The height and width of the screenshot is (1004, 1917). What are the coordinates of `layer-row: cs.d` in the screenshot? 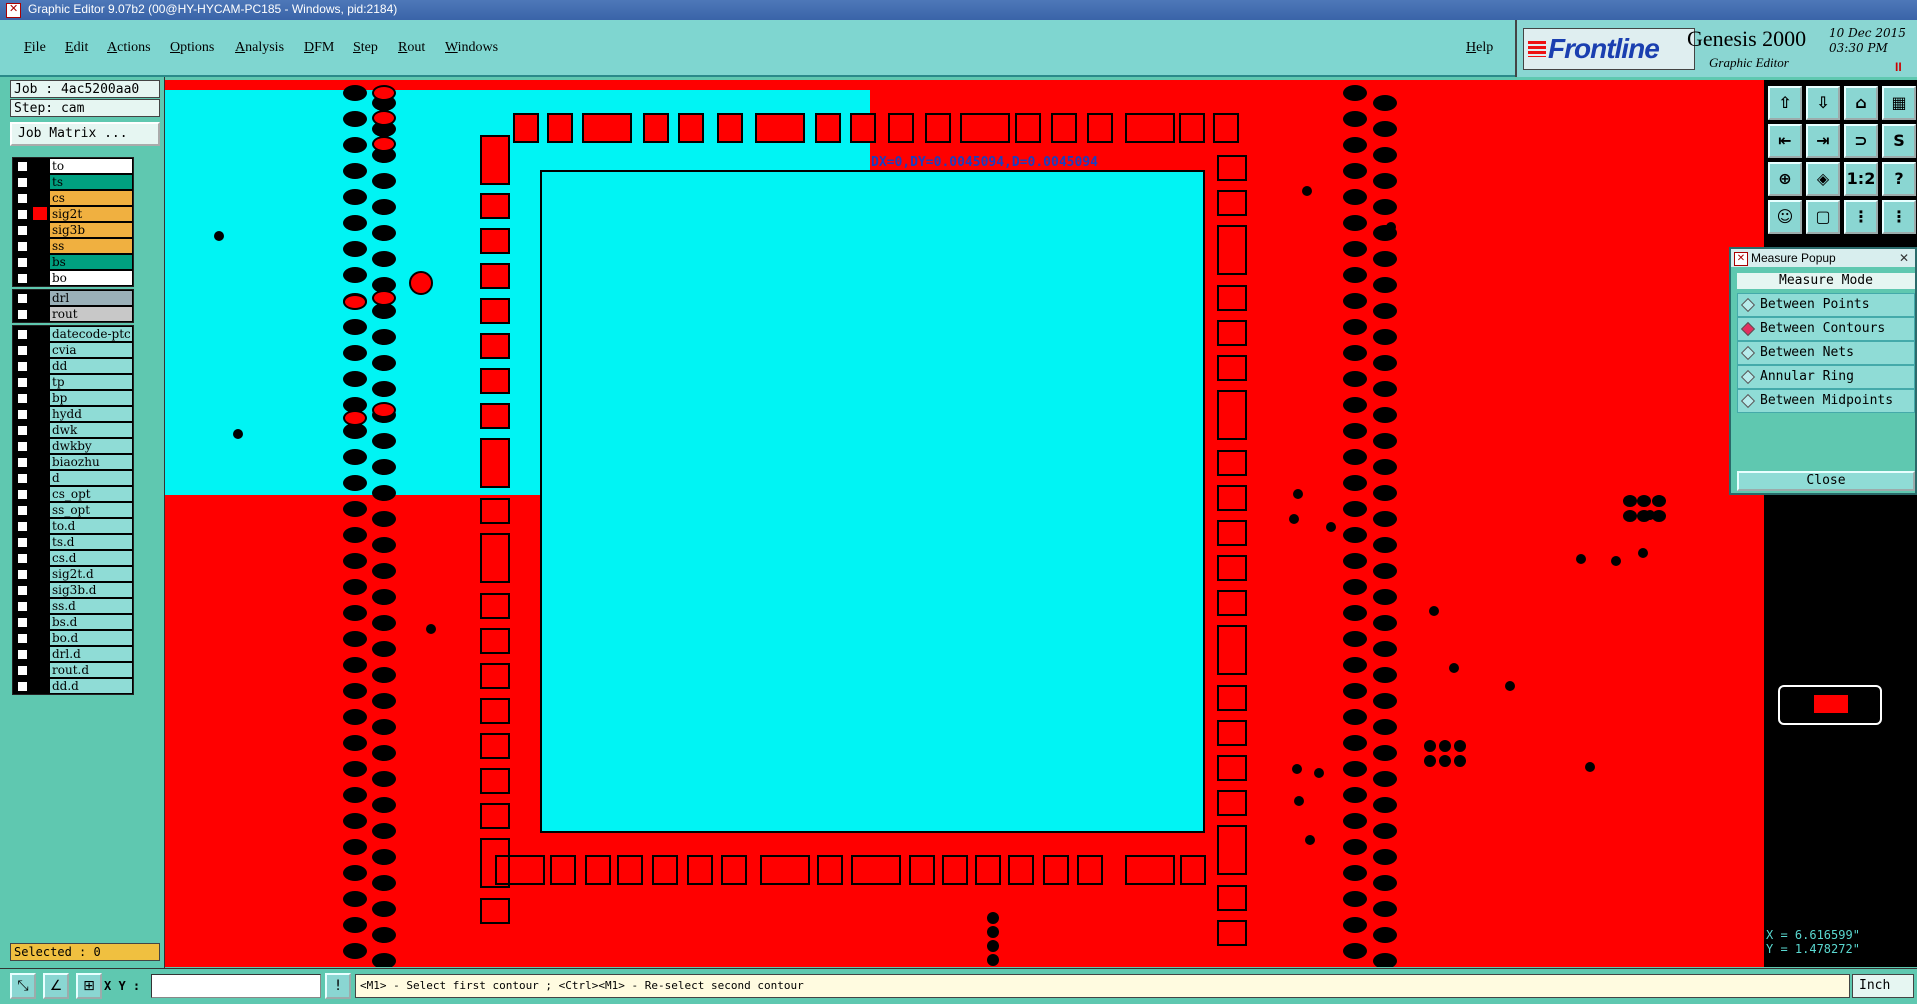 It's located at (73, 558).